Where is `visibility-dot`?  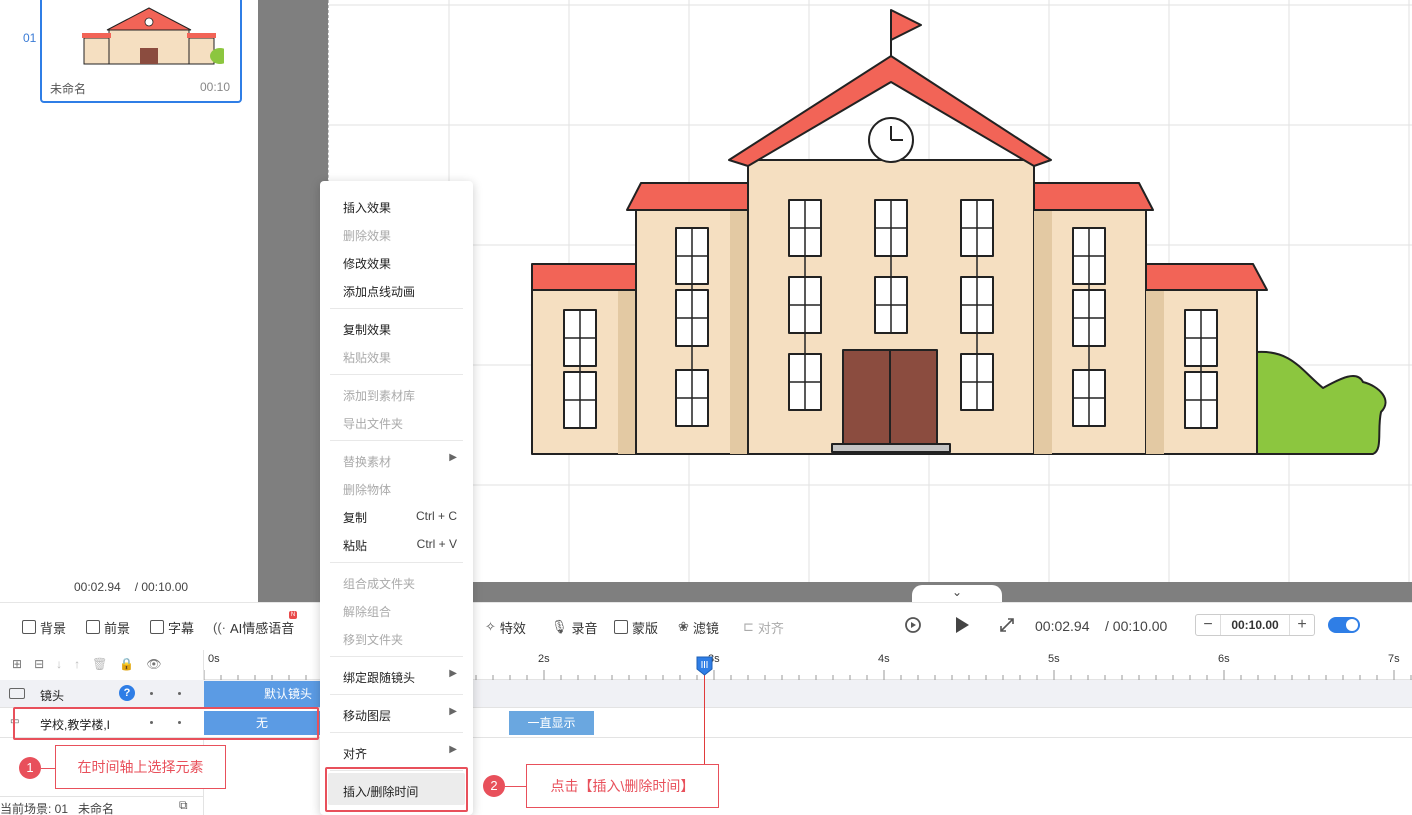 visibility-dot is located at coordinates (151, 693).